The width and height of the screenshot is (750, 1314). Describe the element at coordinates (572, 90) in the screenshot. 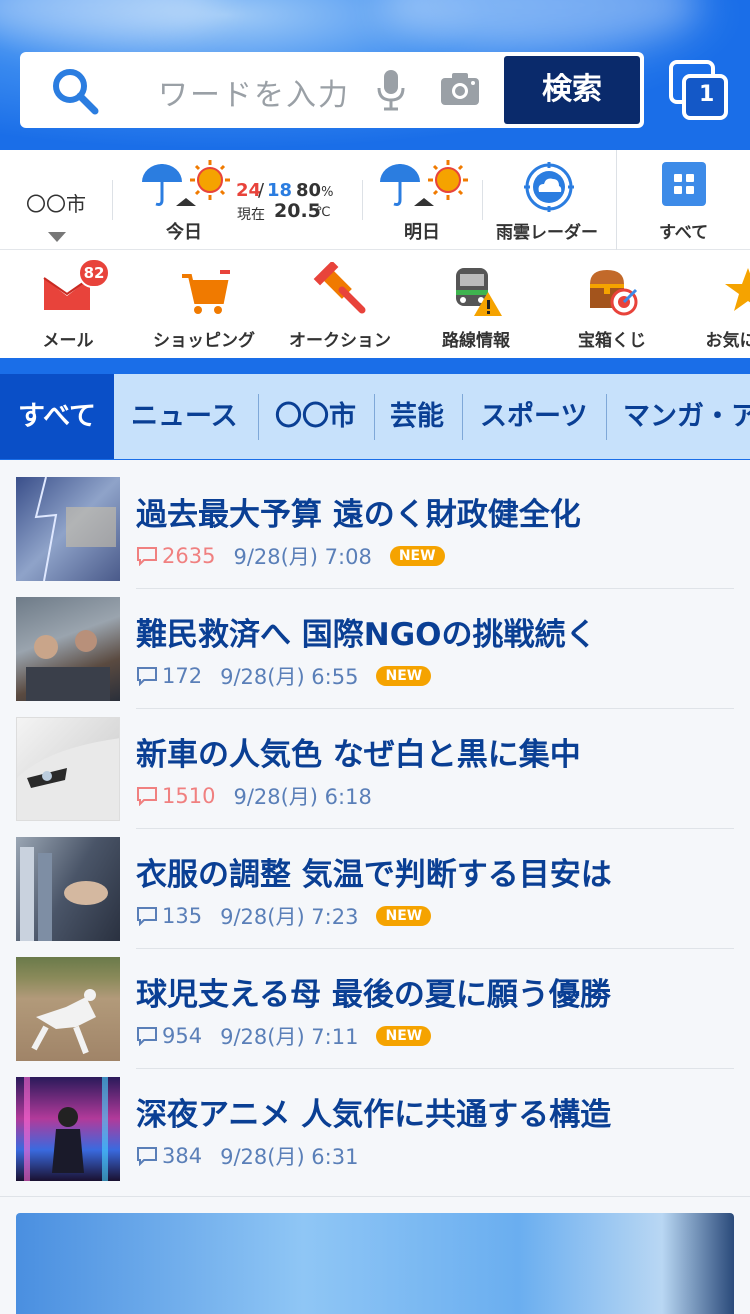

I see `search-button: 検索` at that location.